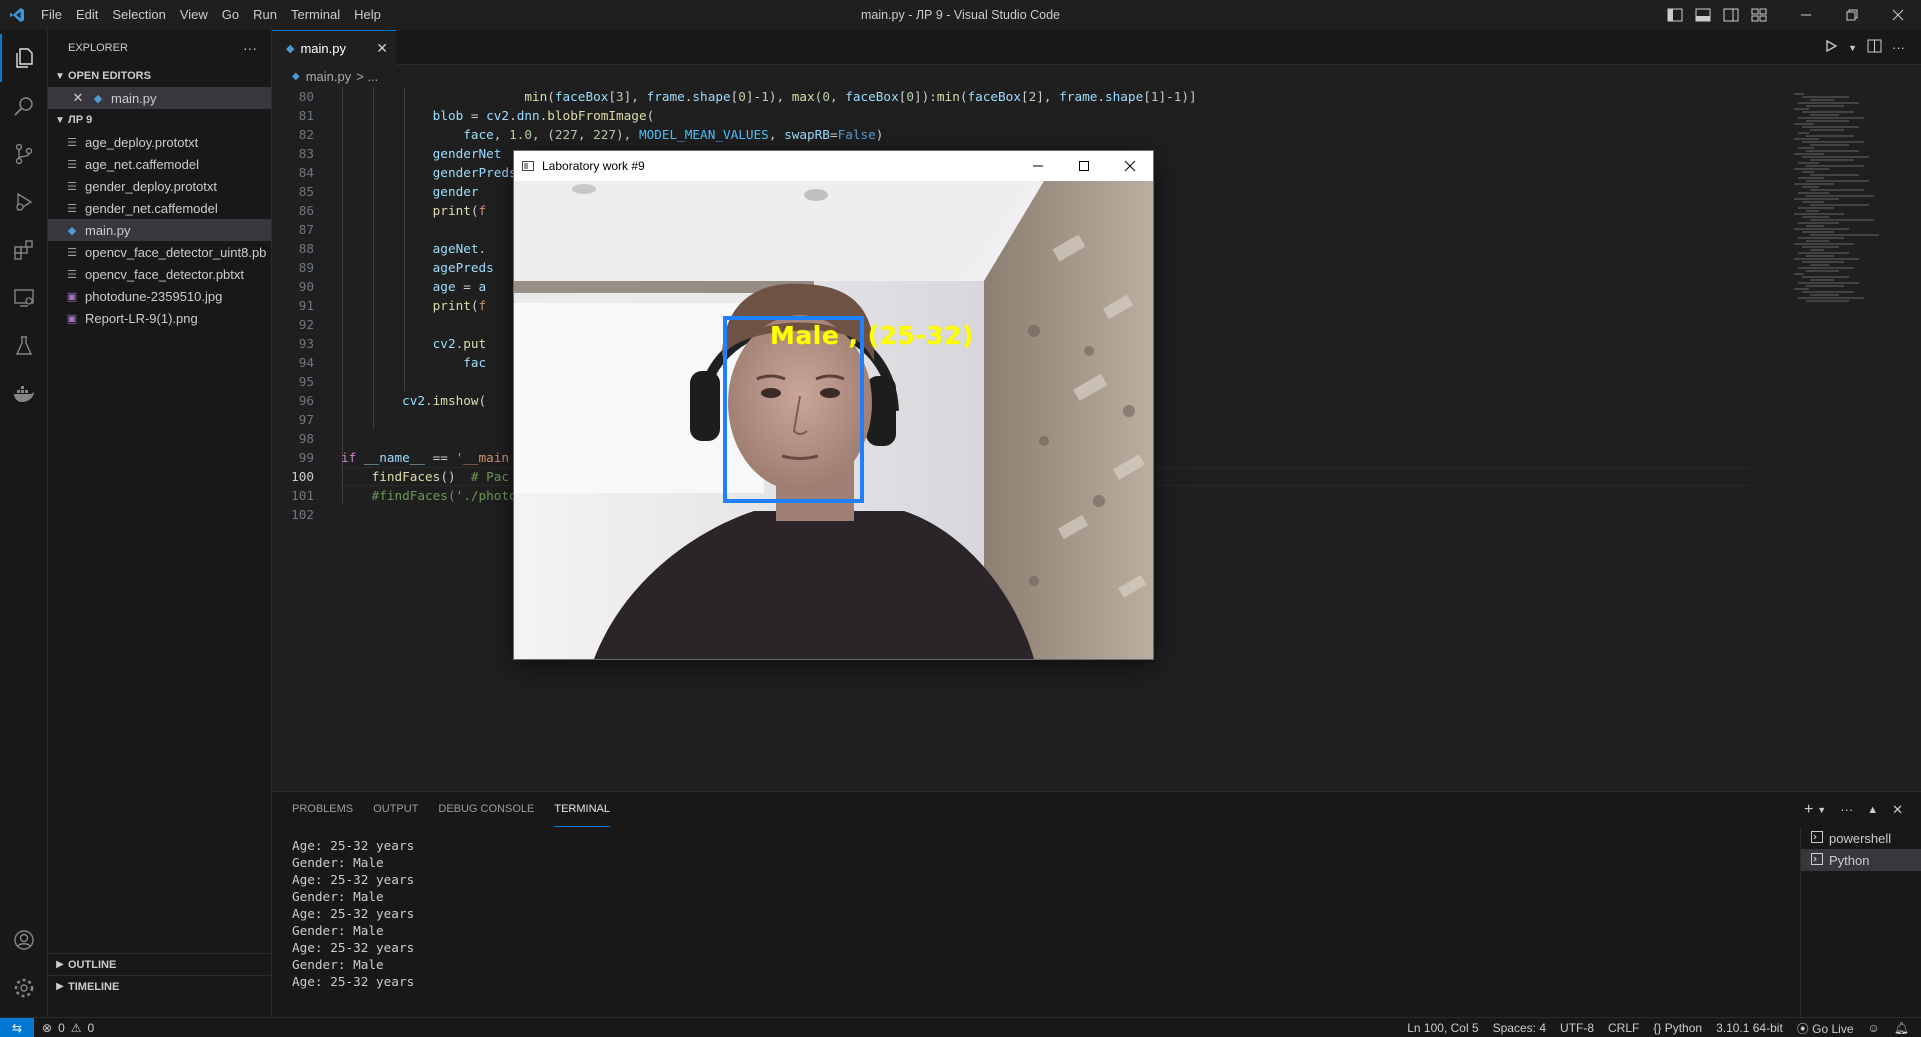 The image size is (1921, 1037). What do you see at coordinates (1519, 1028) in the screenshot?
I see `indentation: Spaces: 4` at bounding box center [1519, 1028].